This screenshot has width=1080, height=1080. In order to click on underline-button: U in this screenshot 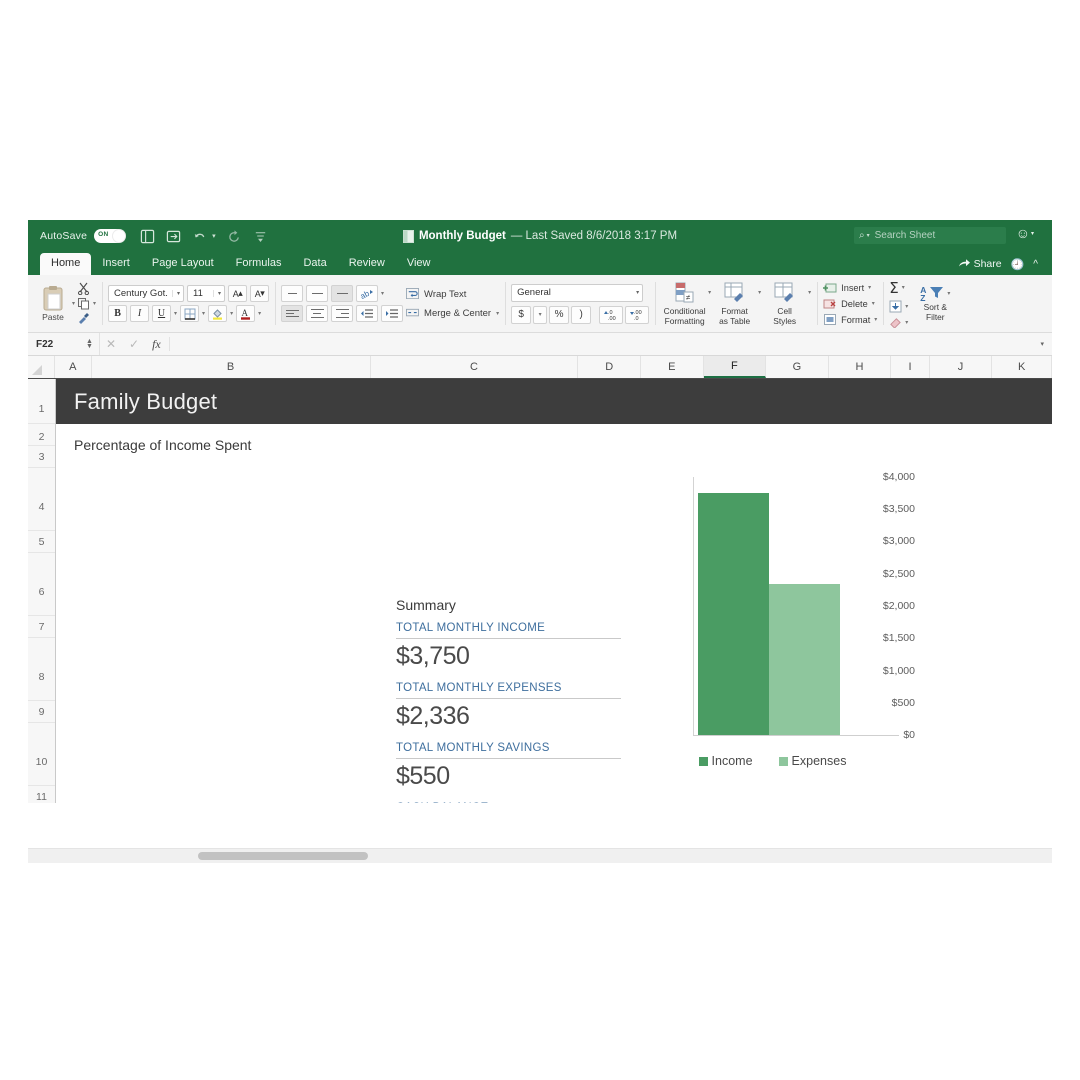, I will do `click(162, 313)`.